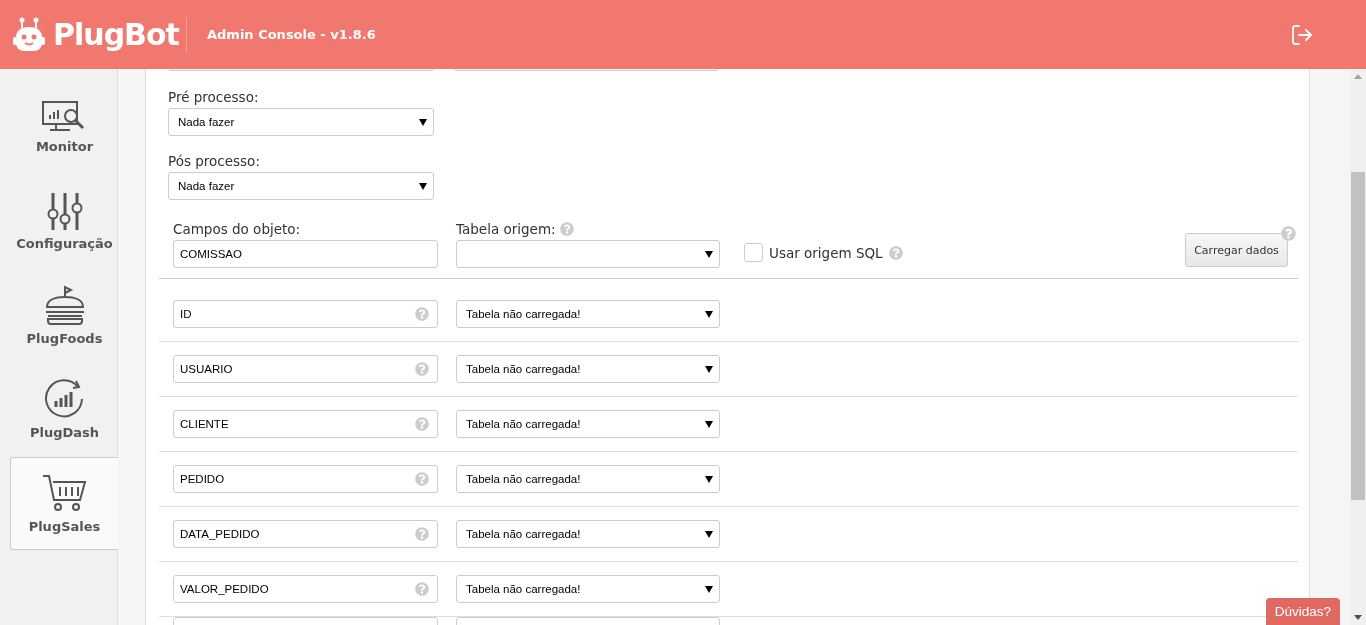 The width and height of the screenshot is (1366, 625). Describe the element at coordinates (1358, 76) in the screenshot. I see `scroll-up-icon` at that location.